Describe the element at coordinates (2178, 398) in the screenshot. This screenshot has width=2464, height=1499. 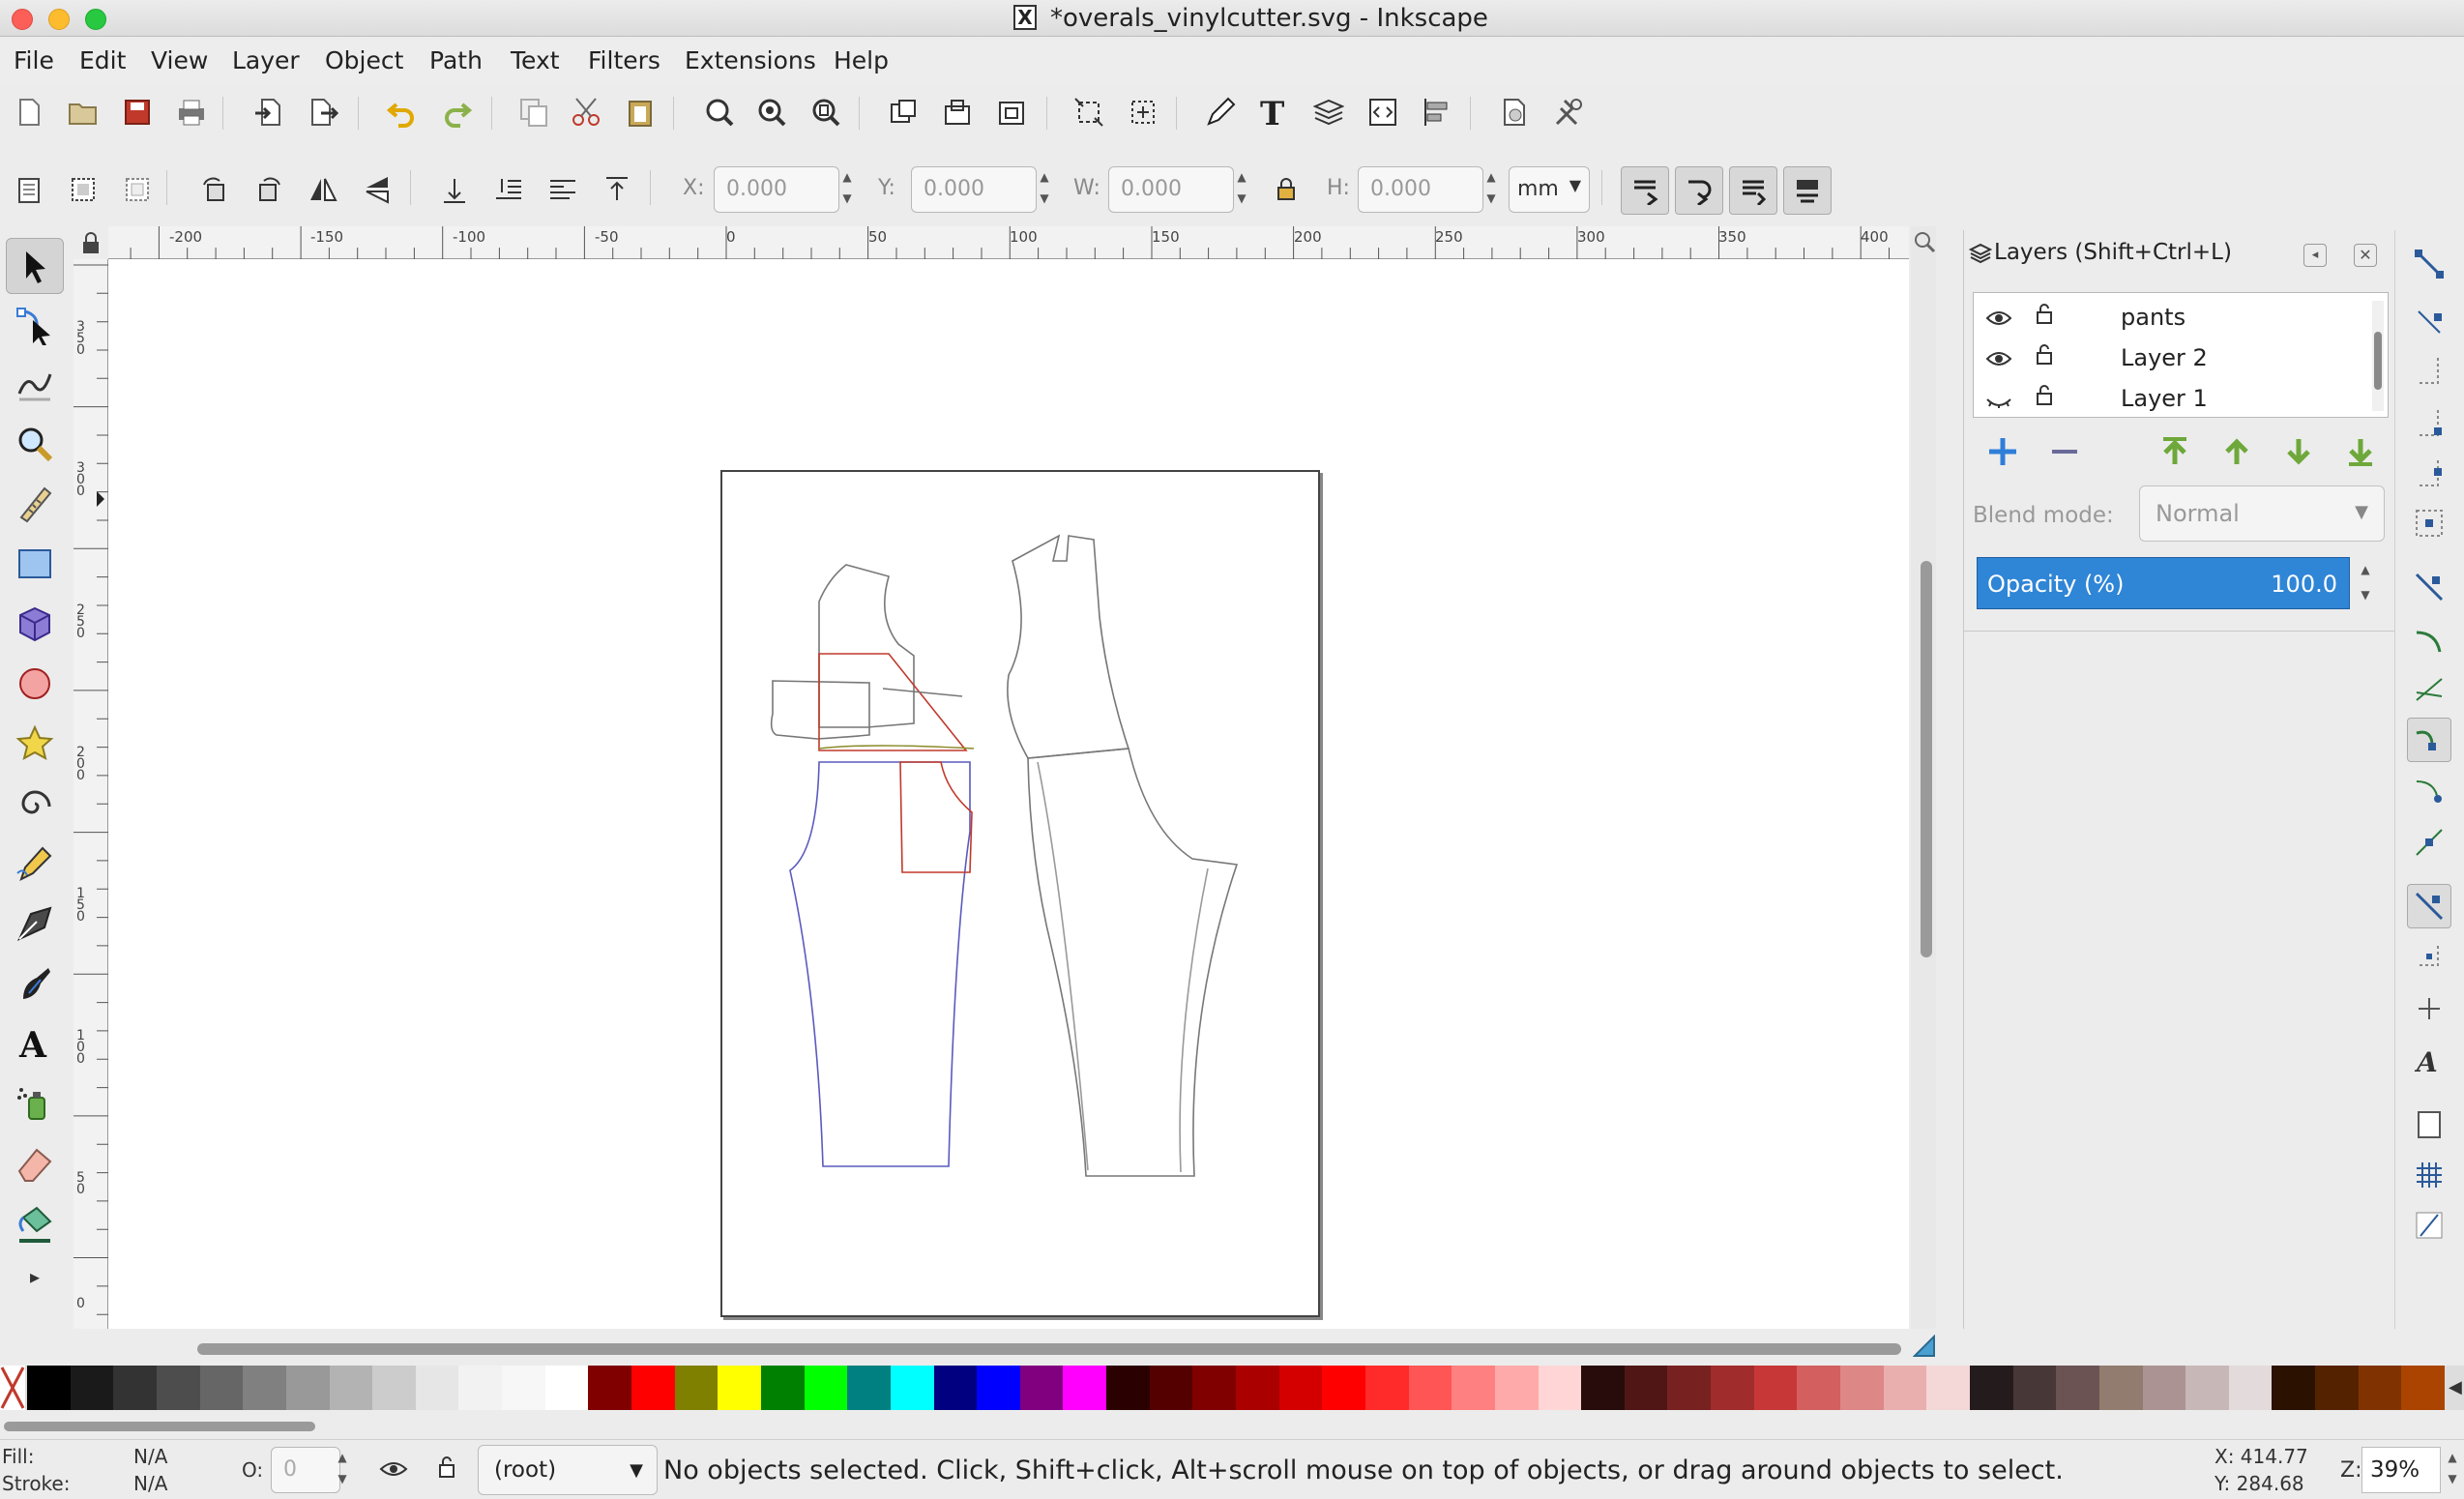
I see `layer-row: Layer 1` at that location.